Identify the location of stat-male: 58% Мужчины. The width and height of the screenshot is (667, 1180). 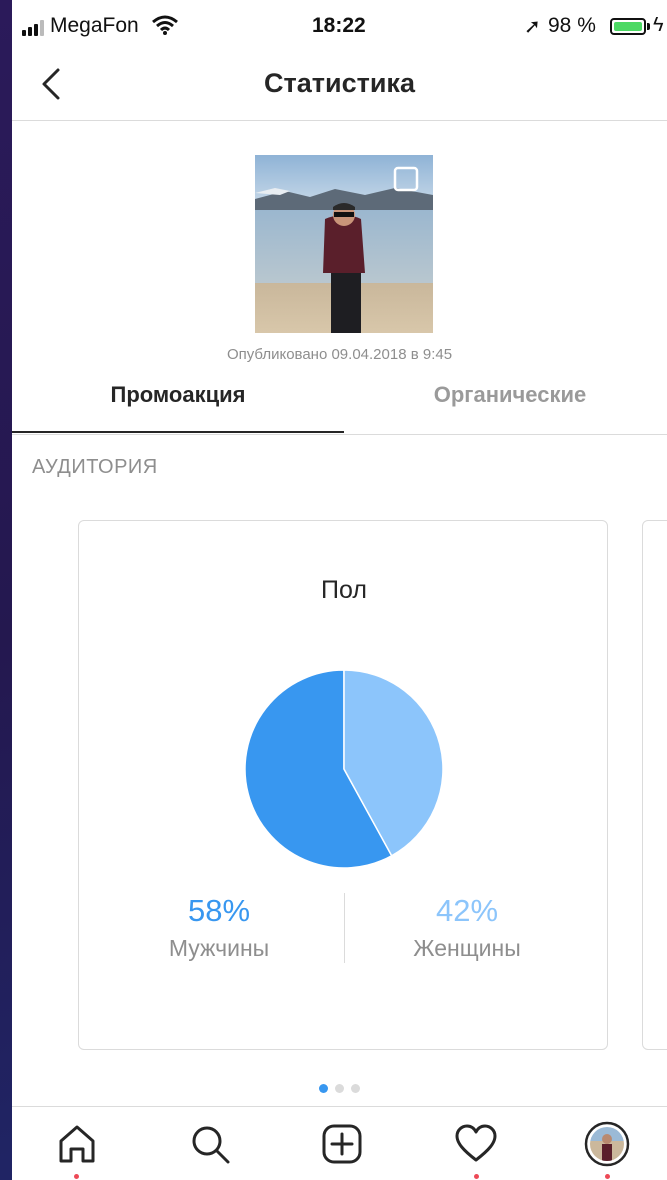
(219, 927).